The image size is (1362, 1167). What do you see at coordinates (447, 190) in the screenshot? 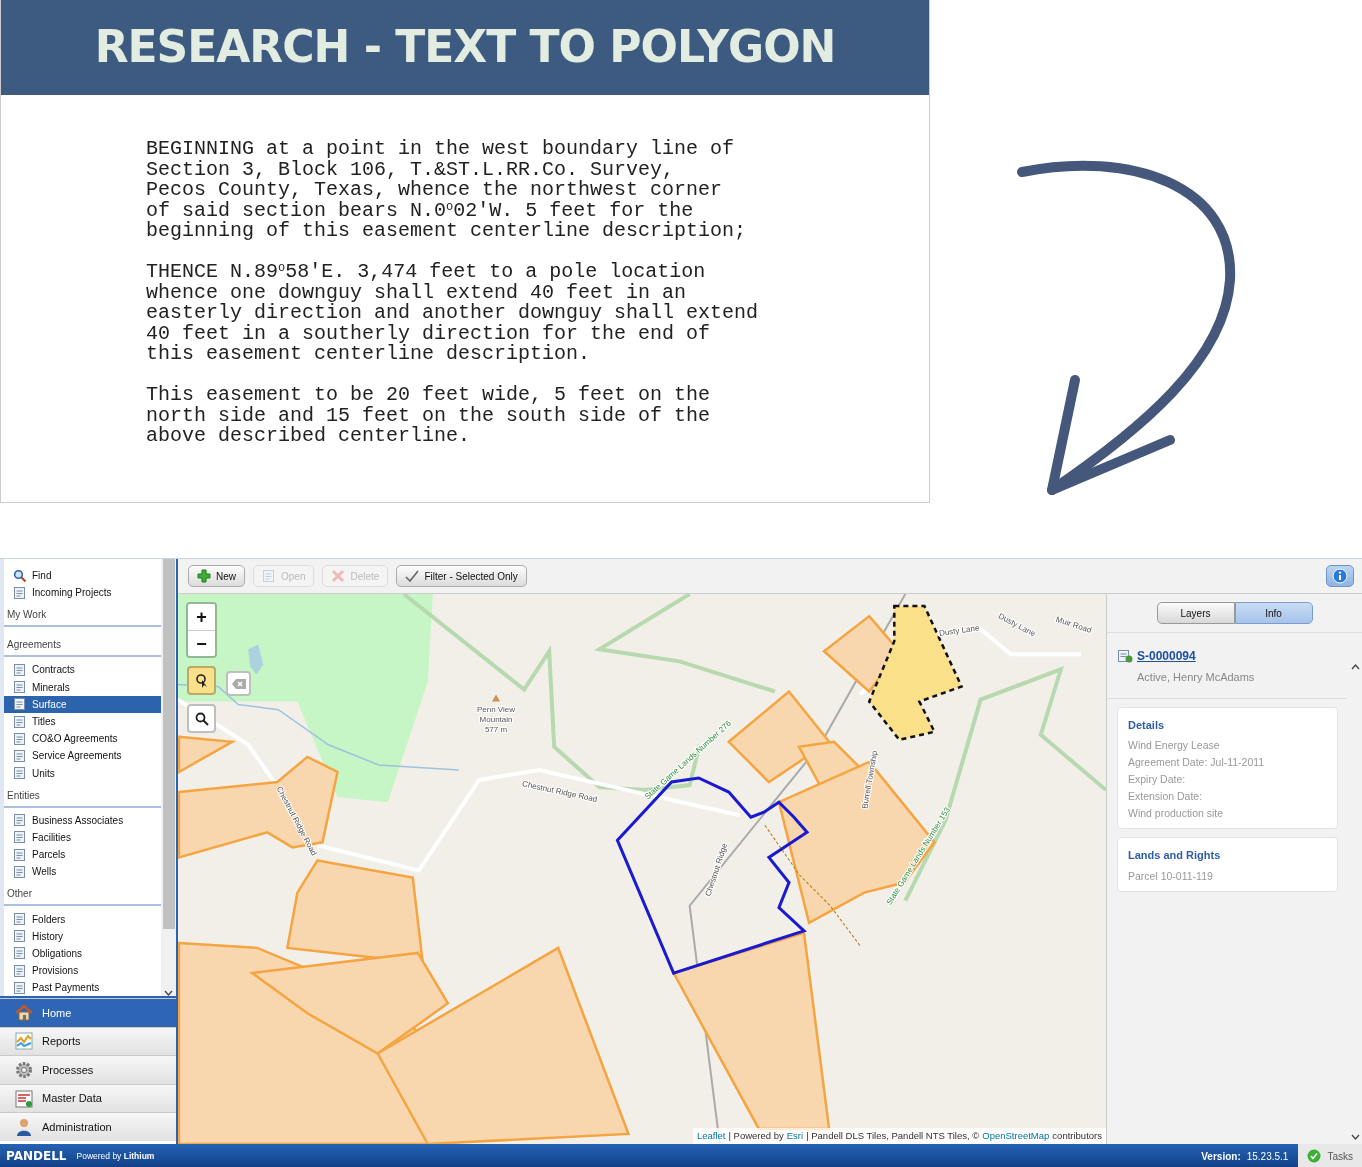
I see `paragraph: BEGINNING at a point in the west boundary line of Section 3, Block 106, T.&ST.L.RR.Co. Survey, Pecos County, Texas, whence the northwest corner of said section bears N.0$^{o}$02'W. 5 feet for the beginning of this easement centerline description;` at bounding box center [447, 190].